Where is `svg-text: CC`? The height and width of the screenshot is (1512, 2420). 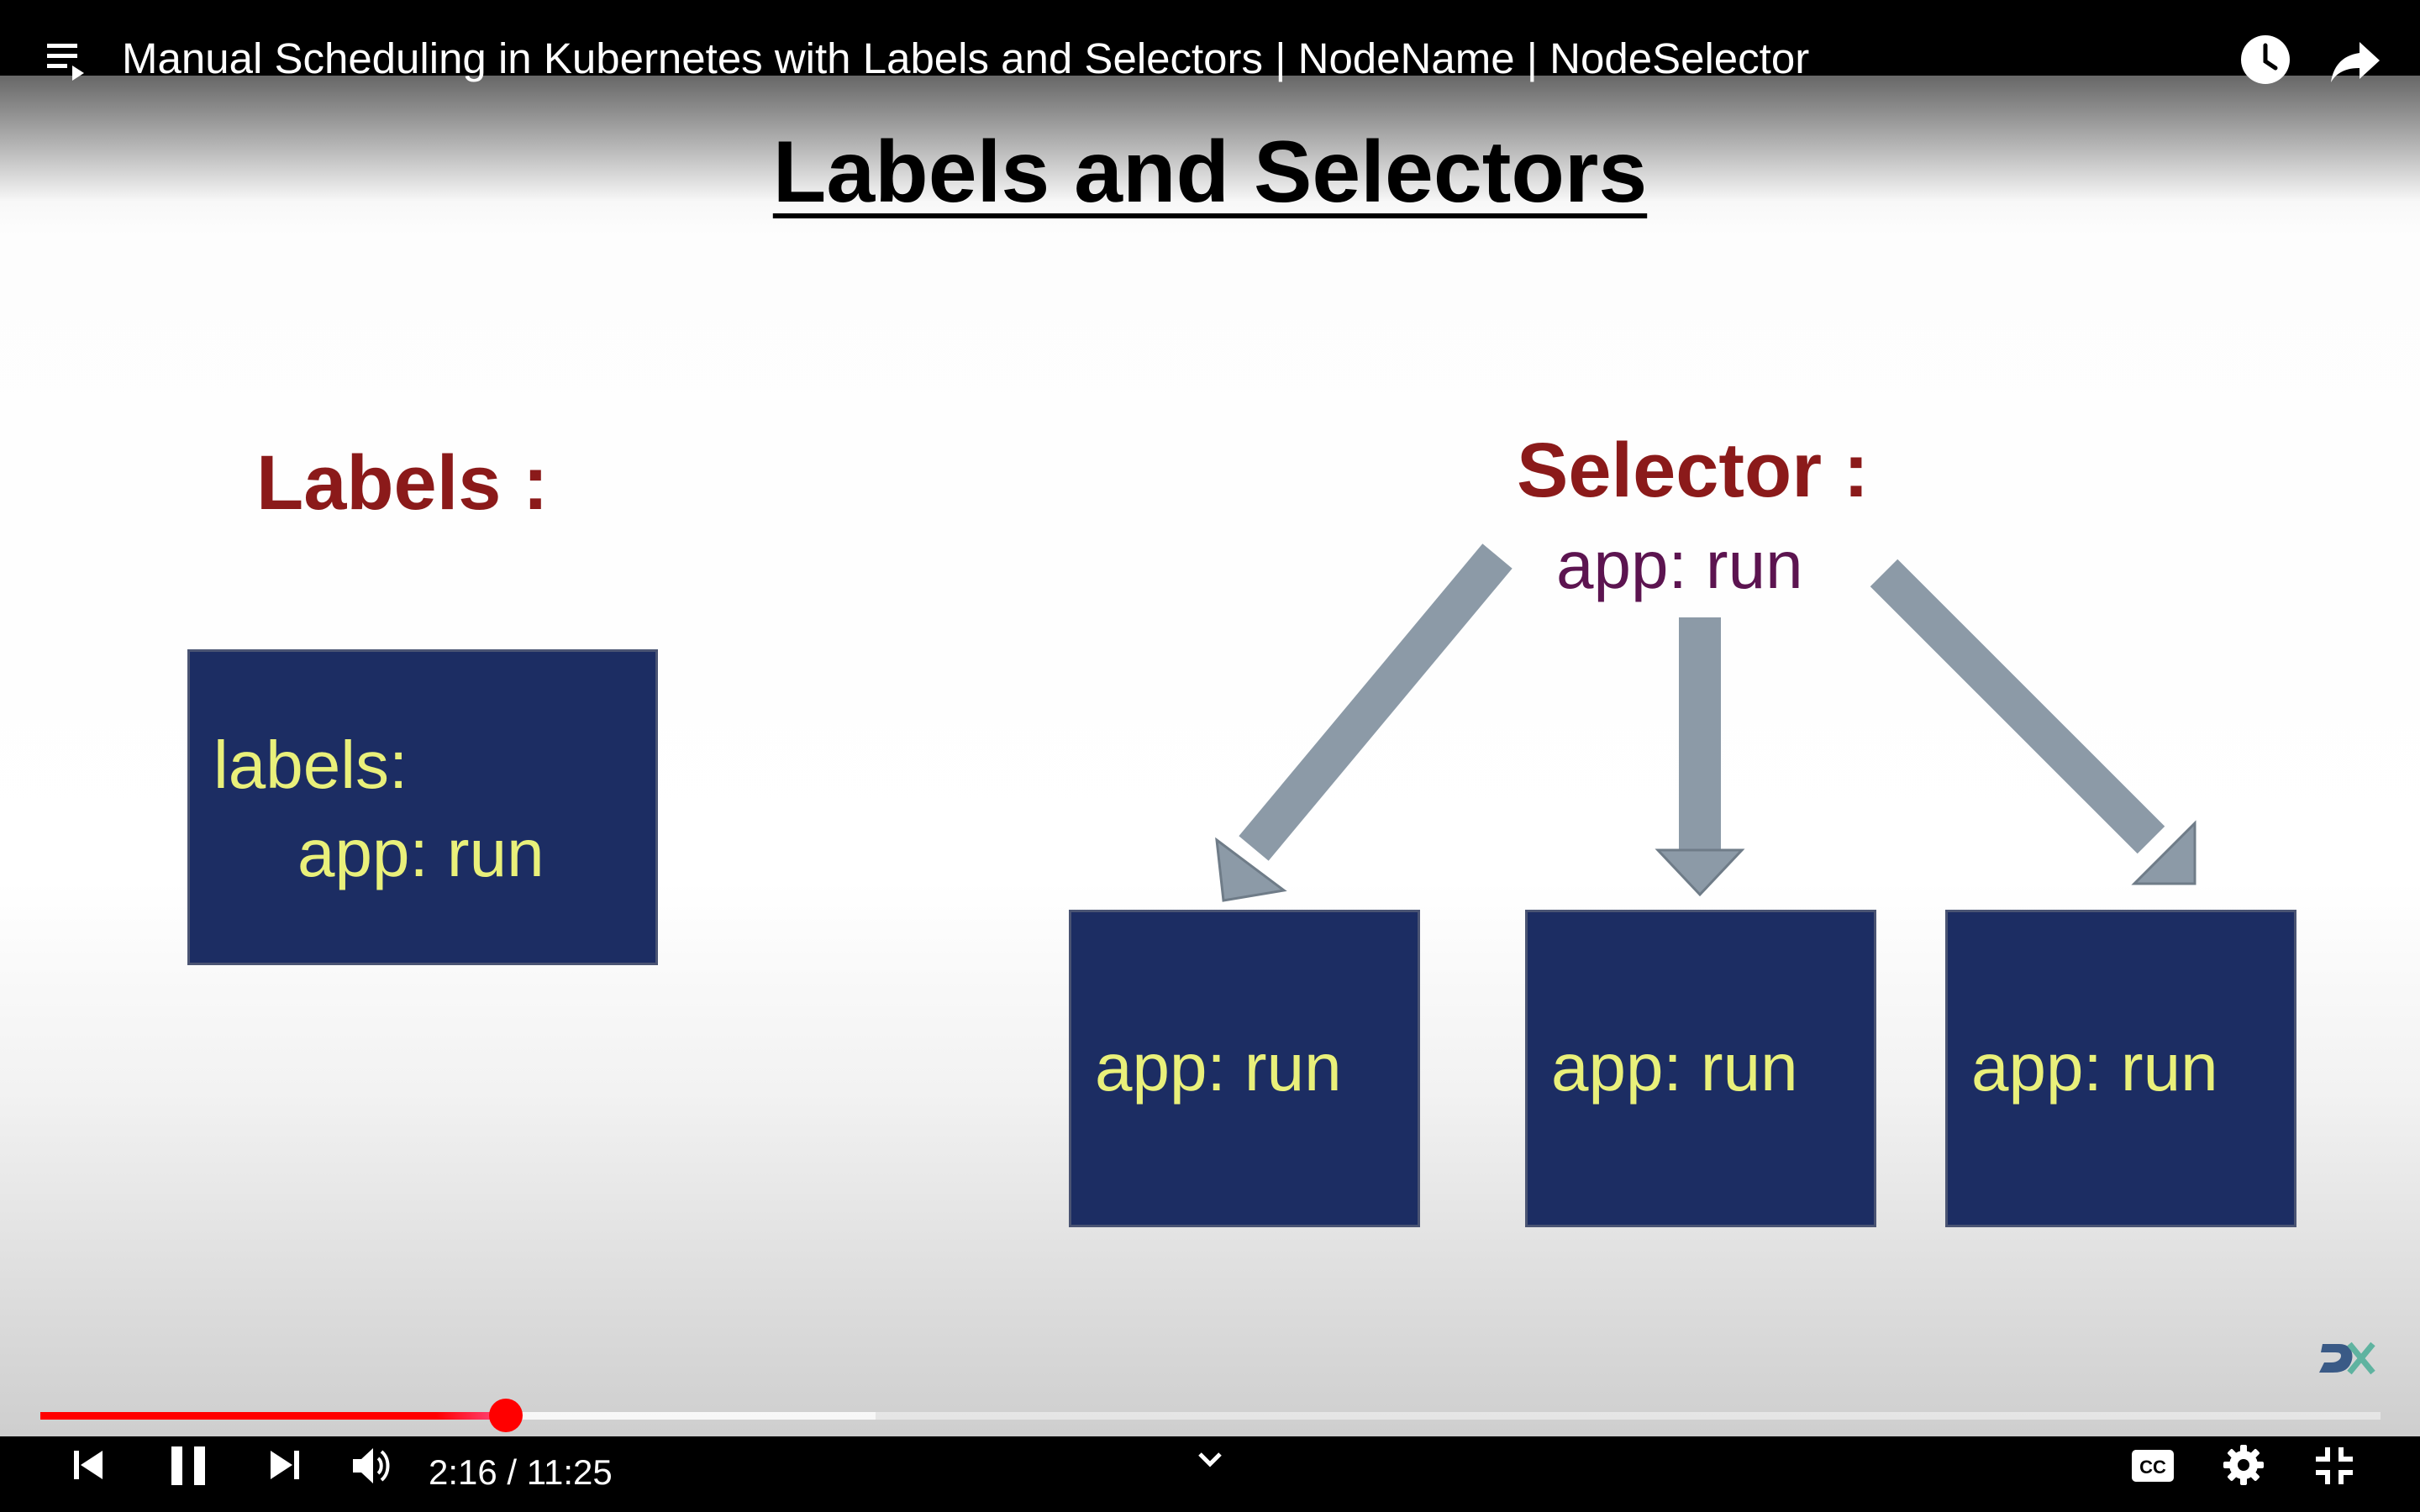 svg-text: CC is located at coordinates (2152, 1467).